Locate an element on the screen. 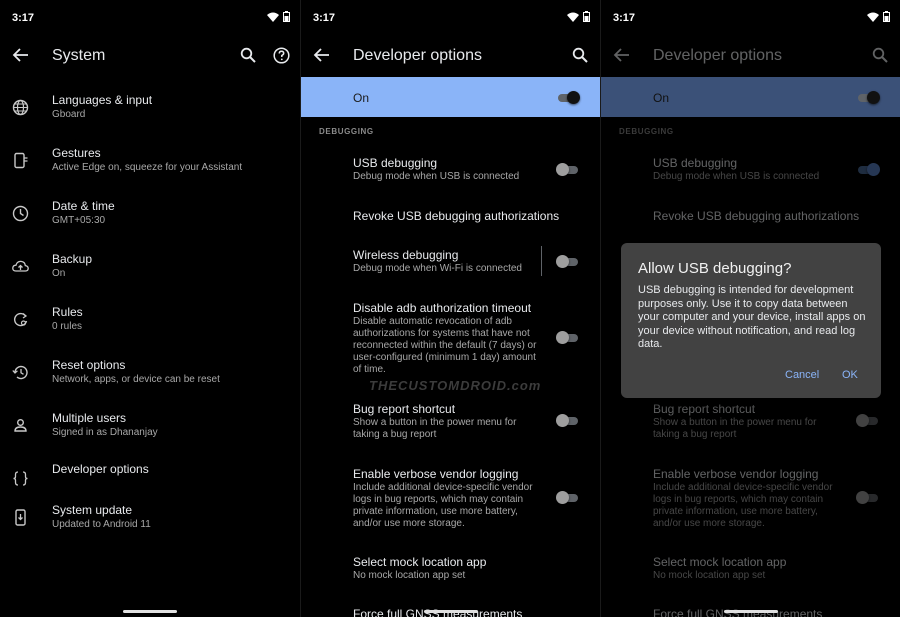 The image size is (900, 617). row-title: Revoke USB debugging authorizations is located at coordinates (456, 216).